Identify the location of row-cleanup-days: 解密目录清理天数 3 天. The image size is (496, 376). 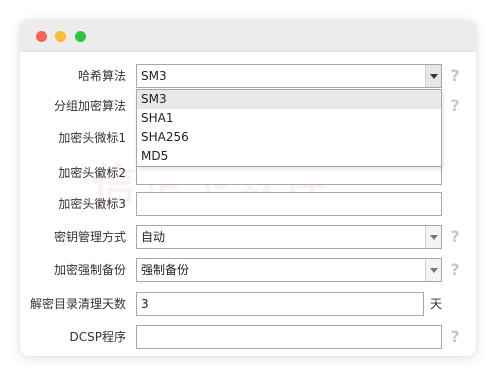
(248, 304).